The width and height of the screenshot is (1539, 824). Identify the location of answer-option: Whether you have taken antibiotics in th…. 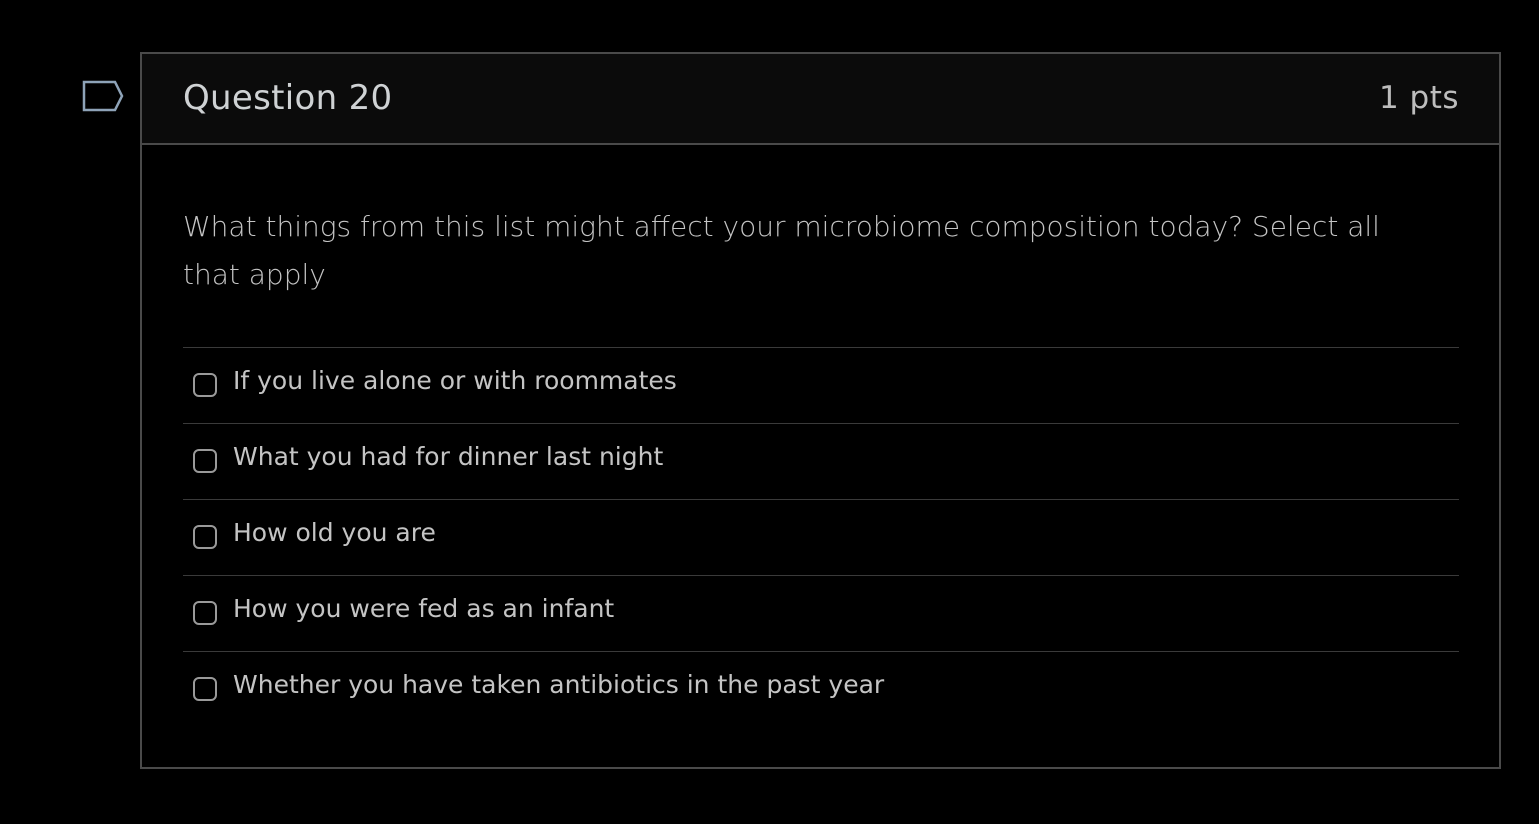
(821, 689).